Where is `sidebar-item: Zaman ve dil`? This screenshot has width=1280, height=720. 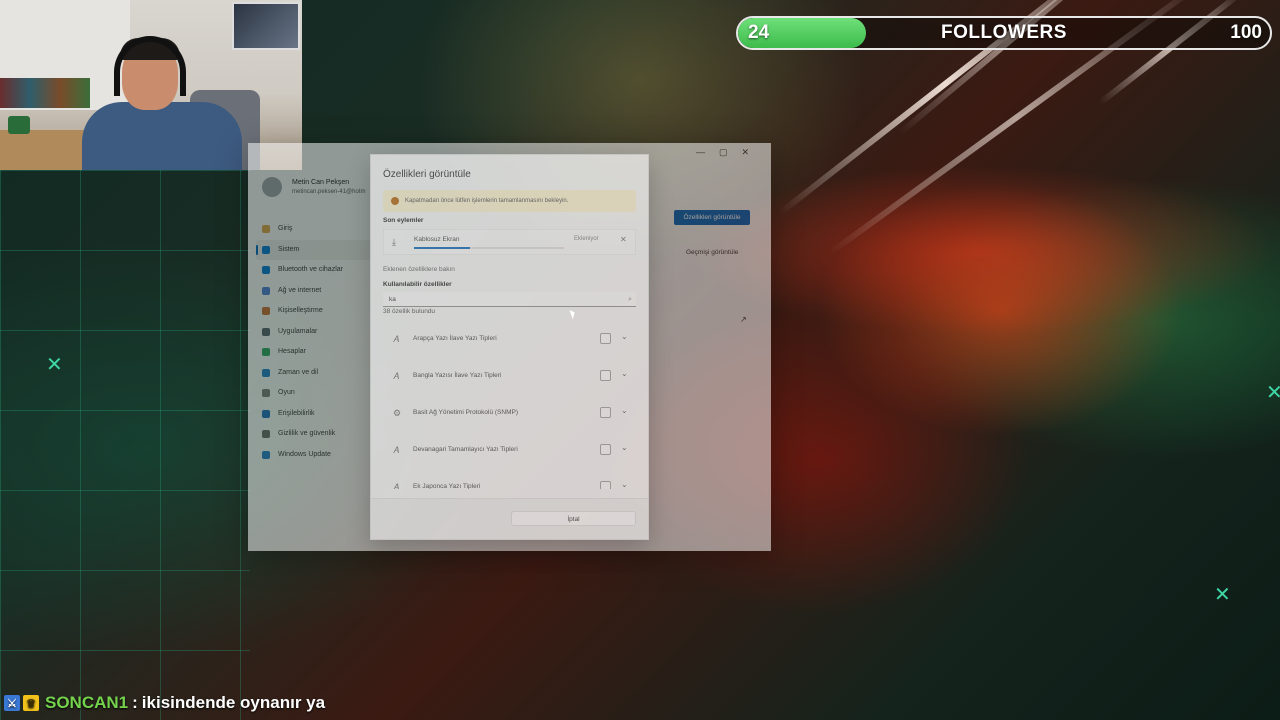 sidebar-item: Zaman ve dil is located at coordinates (313, 373).